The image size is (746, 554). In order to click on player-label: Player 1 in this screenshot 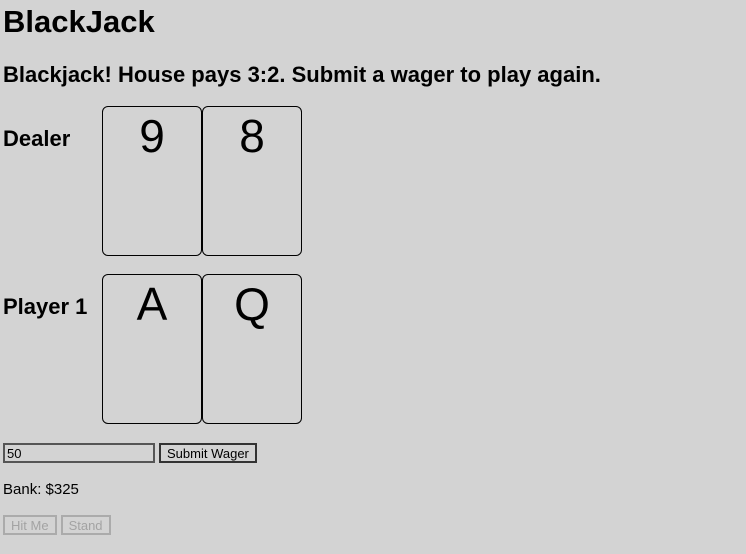, I will do `click(45, 306)`.